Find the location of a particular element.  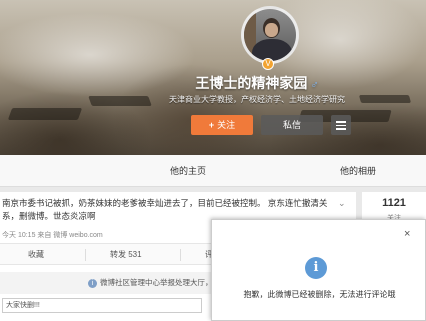

message-button: 私信 is located at coordinates (292, 125).